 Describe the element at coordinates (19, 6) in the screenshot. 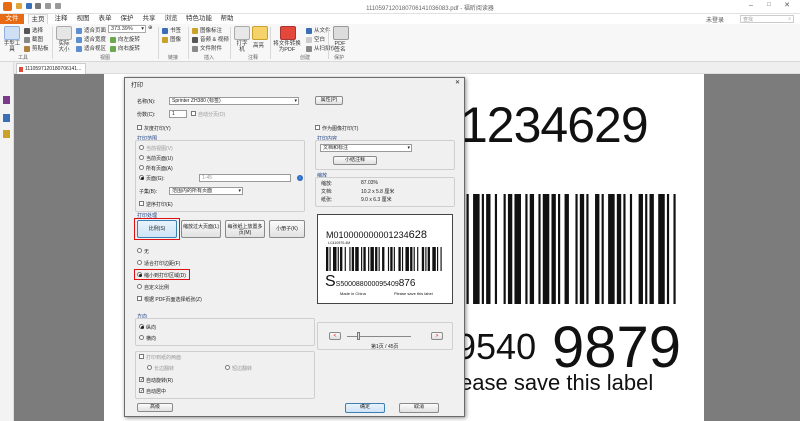

I see `open-icon` at that location.